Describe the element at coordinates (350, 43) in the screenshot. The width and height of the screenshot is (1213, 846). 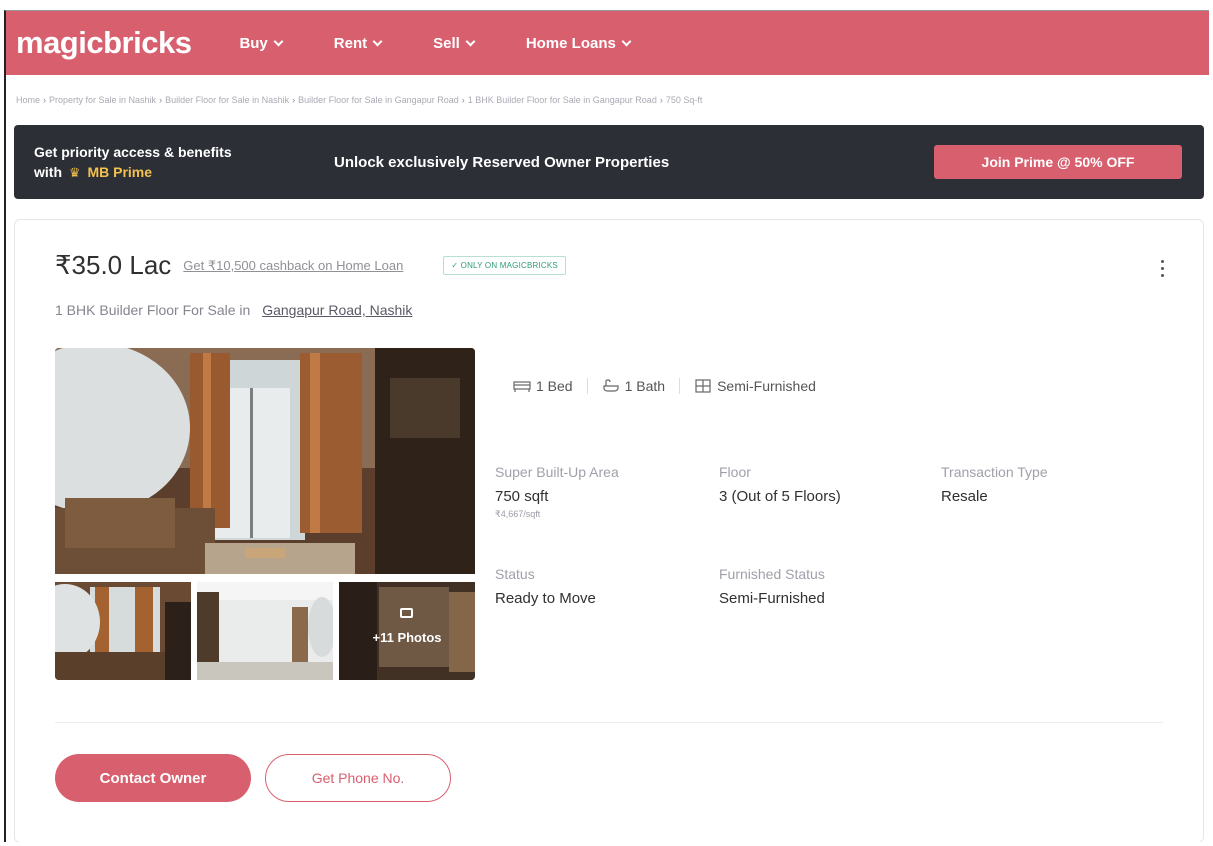
I see `nav-rent-label: Rent` at that location.